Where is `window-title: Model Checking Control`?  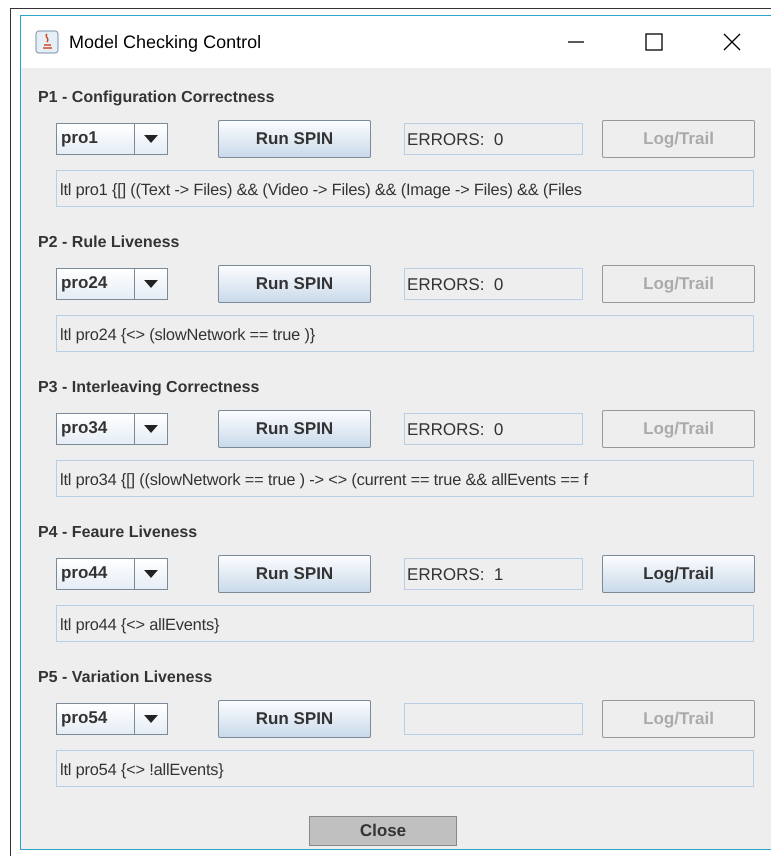
window-title: Model Checking Control is located at coordinates (165, 42).